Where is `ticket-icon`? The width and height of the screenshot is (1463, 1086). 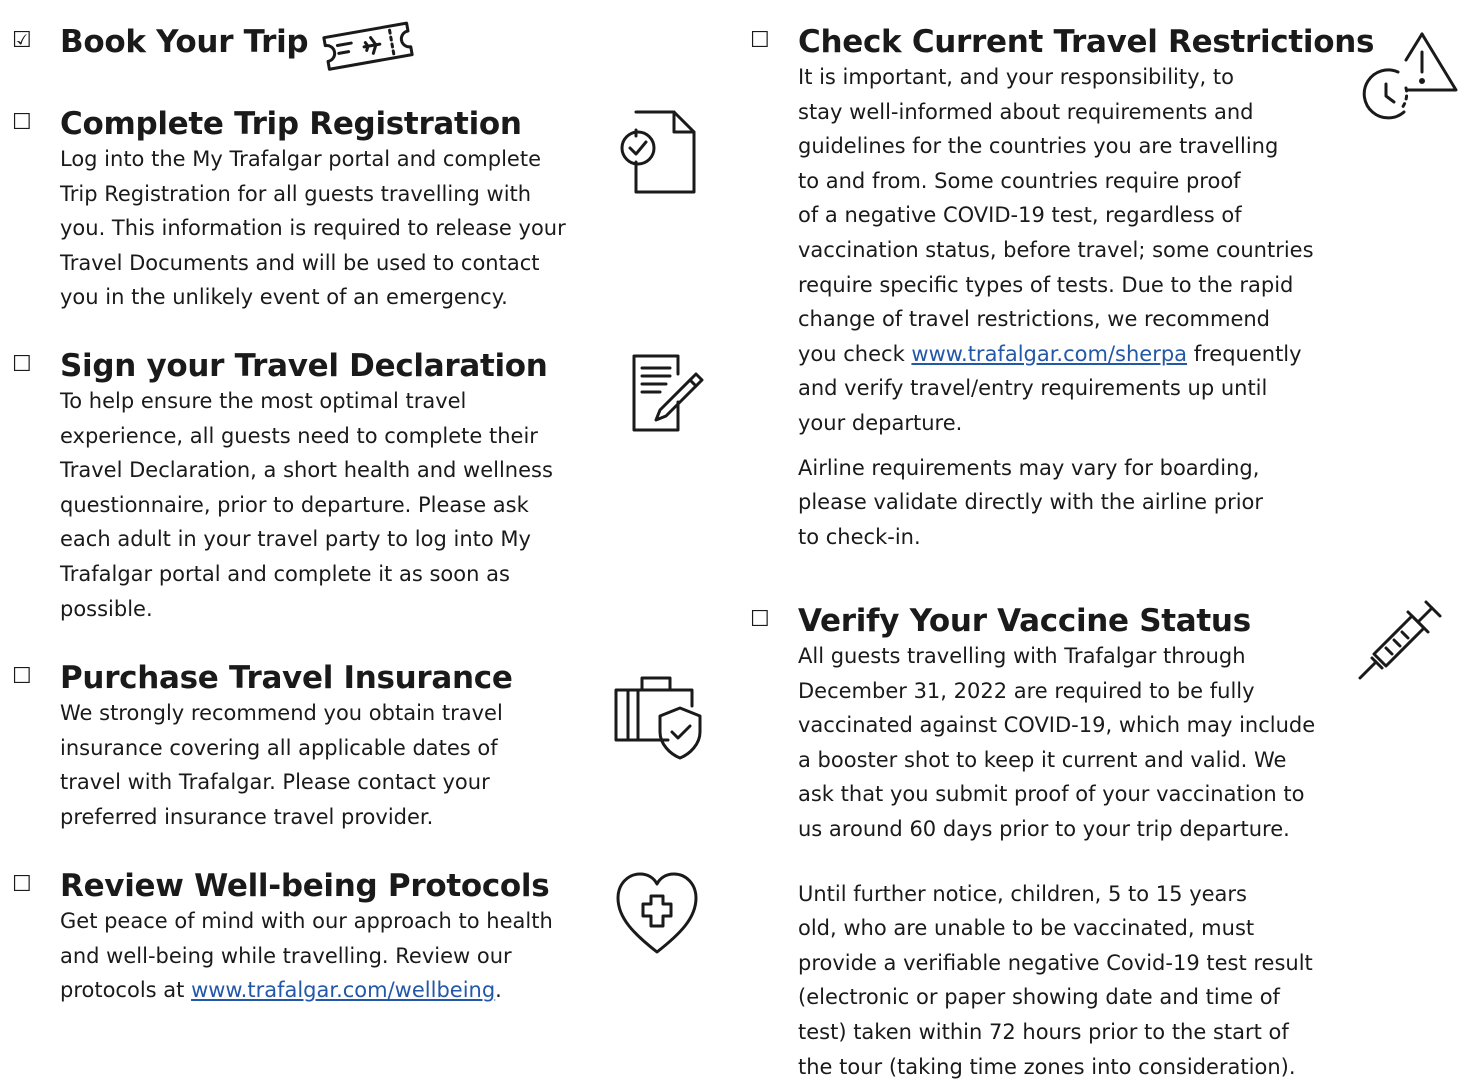
ticket-icon is located at coordinates (369, 46).